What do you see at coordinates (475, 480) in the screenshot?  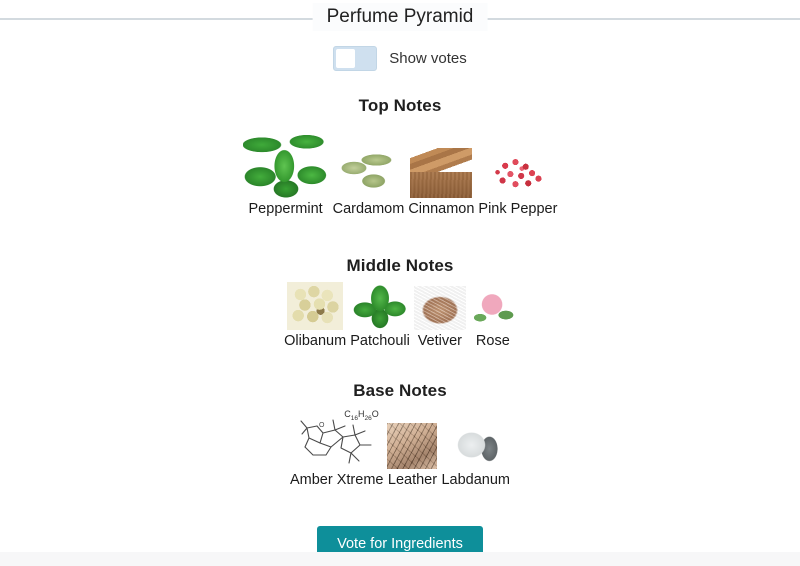 I see `ingredient-label: Labdanum` at bounding box center [475, 480].